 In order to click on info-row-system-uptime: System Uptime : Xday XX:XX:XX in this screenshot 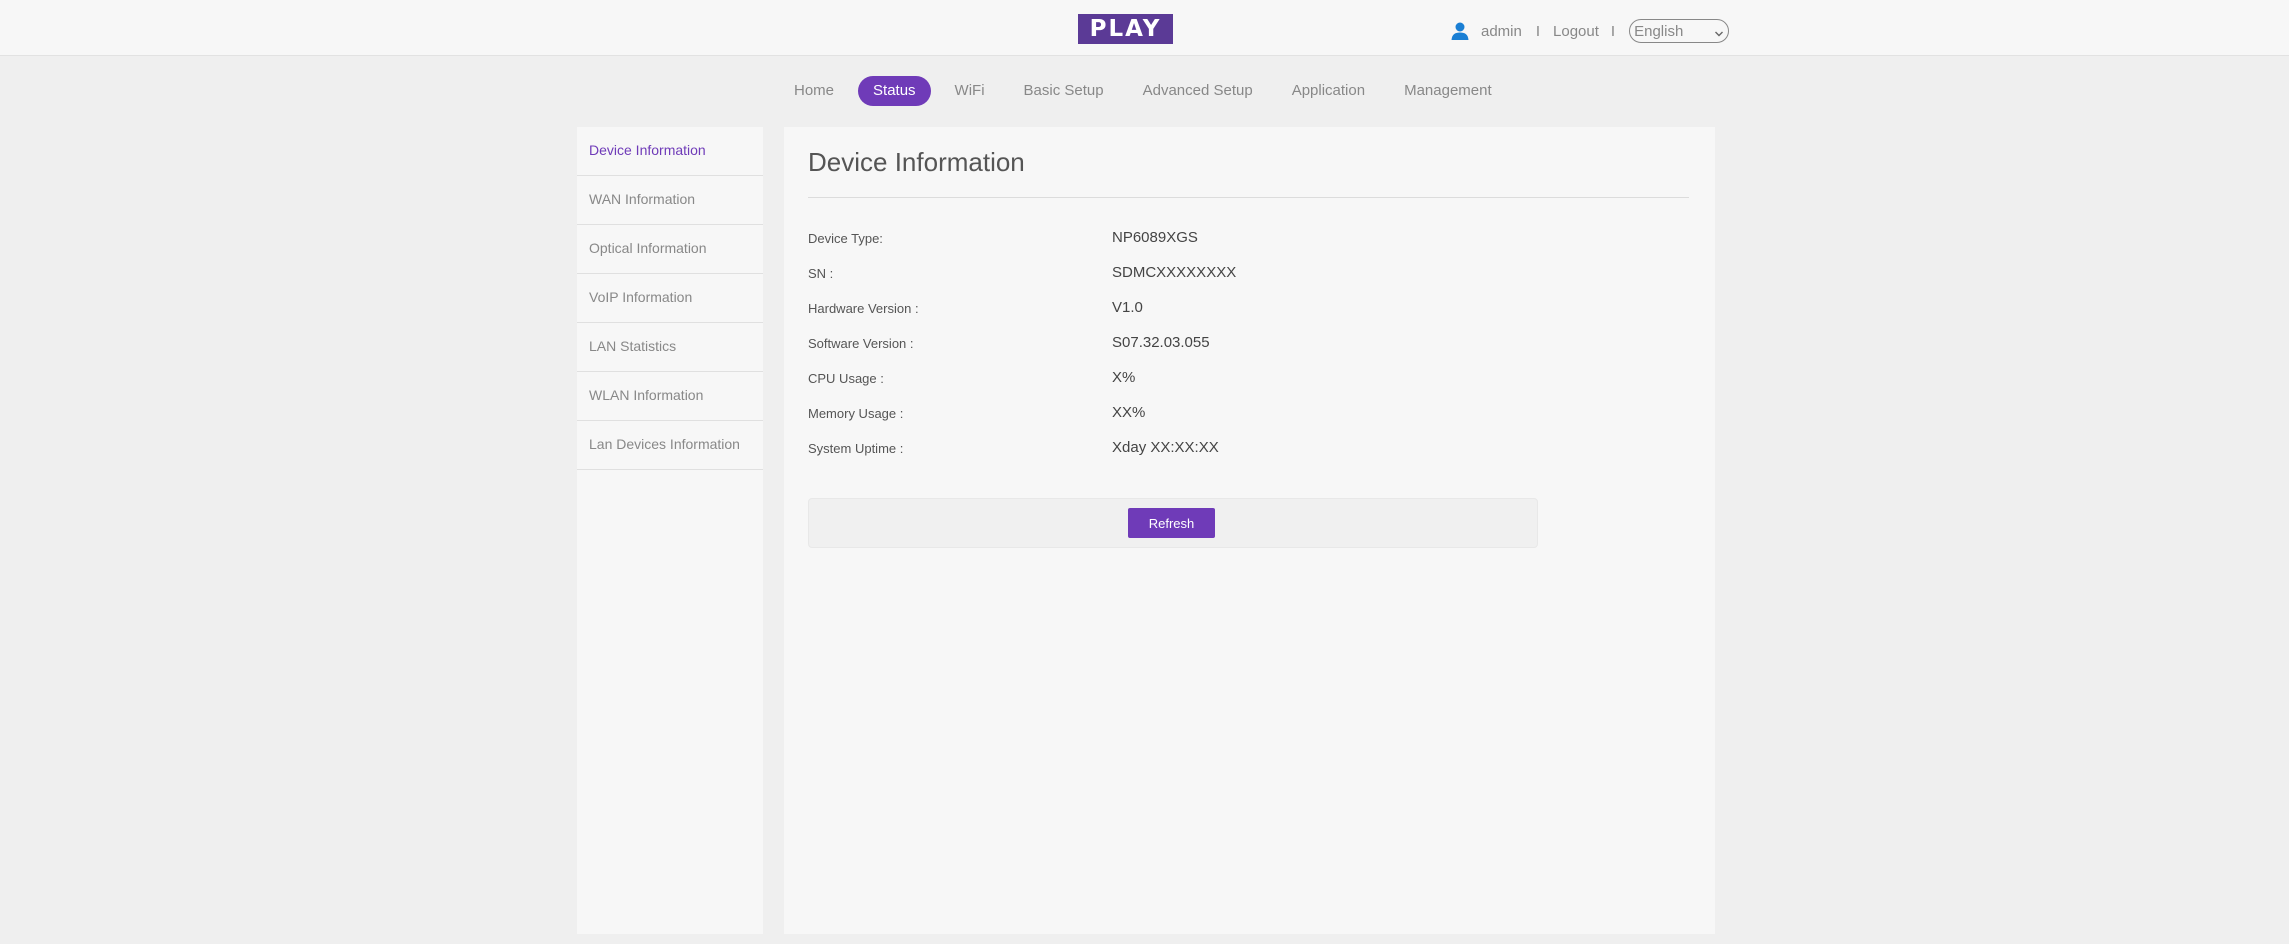, I will do `click(1158, 449)`.